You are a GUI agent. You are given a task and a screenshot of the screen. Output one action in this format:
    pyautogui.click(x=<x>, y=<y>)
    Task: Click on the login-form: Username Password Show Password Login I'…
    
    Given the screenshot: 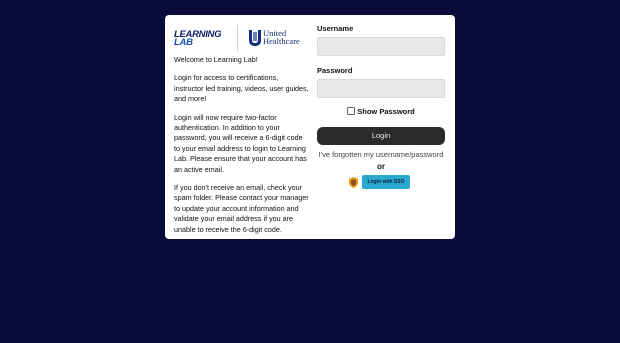 What is the action you would take?
    pyautogui.click(x=381, y=106)
    